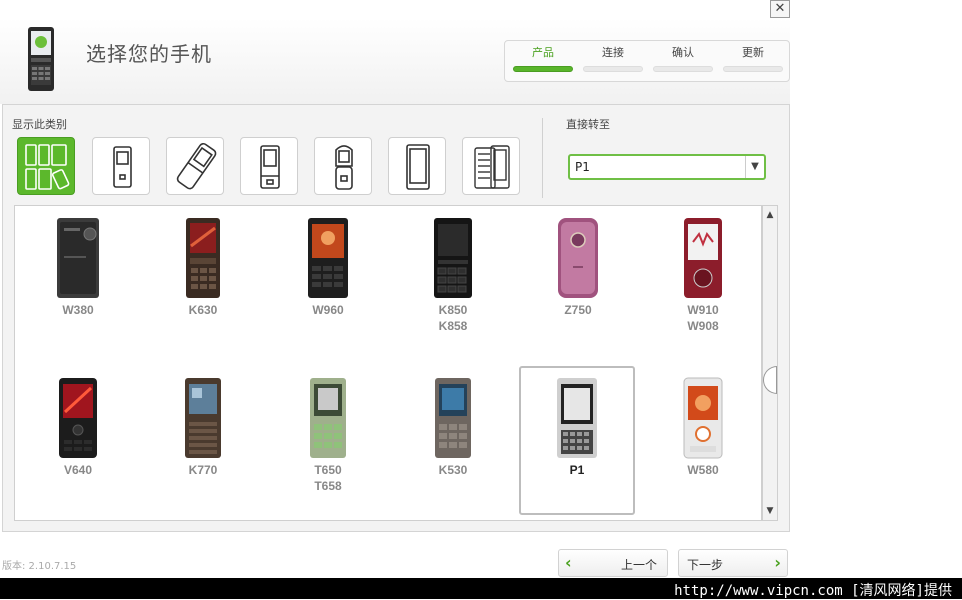  Describe the element at coordinates (813, 591) in the screenshot. I see `watermark-text: http://www.vipcn.com [清风网络]提供` at that location.